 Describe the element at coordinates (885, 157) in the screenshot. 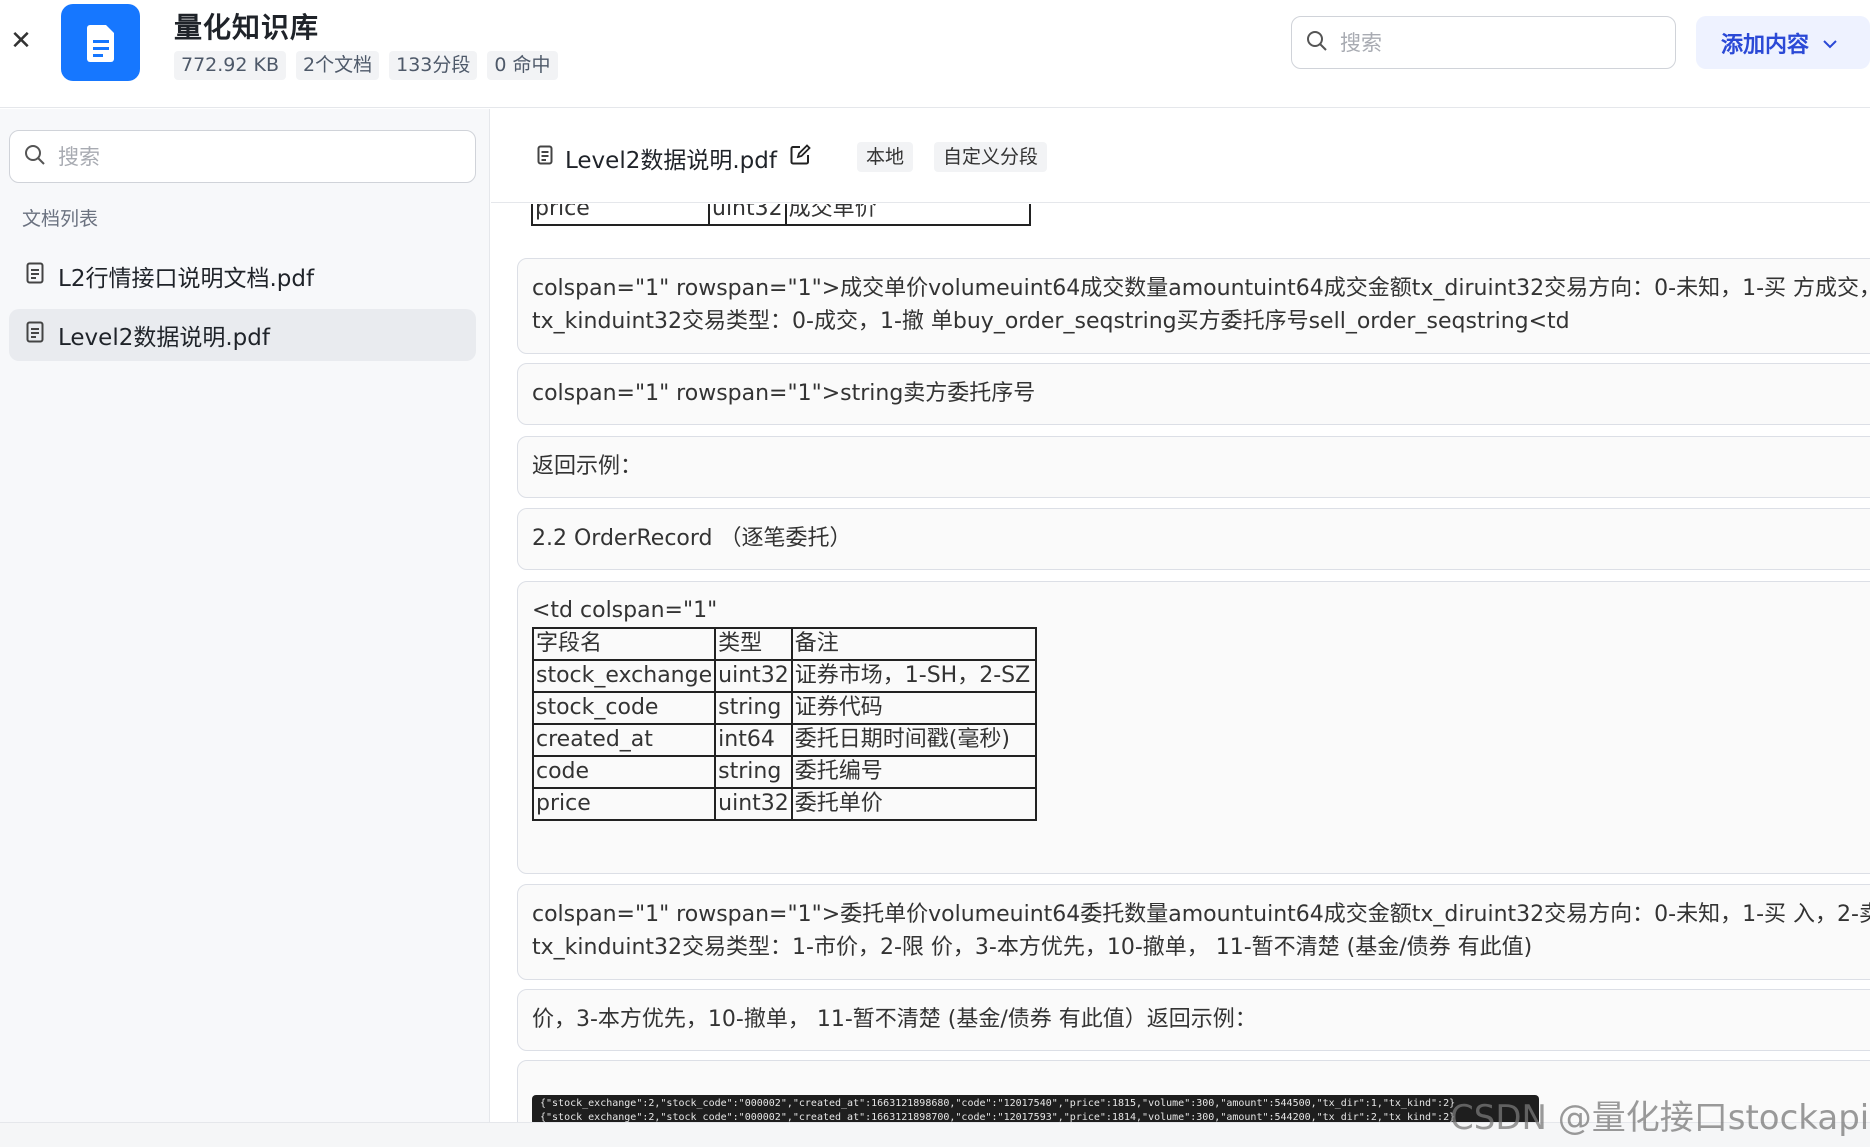

I see `source-tag: 本地` at that location.